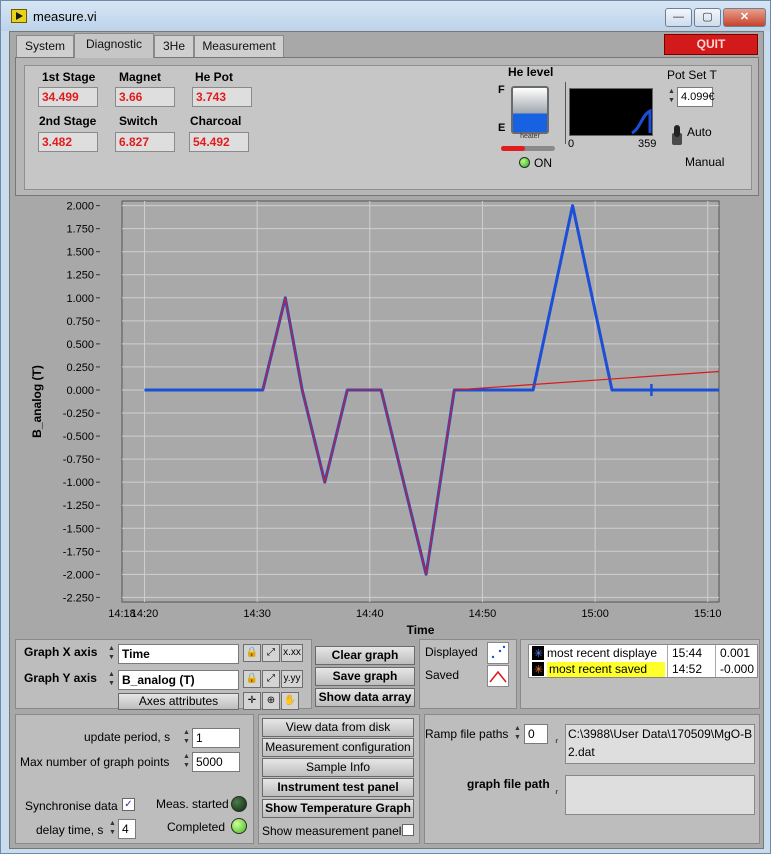 The image size is (771, 854). What do you see at coordinates (708, 614) in the screenshot?
I see `x-tick-label: 15:10` at bounding box center [708, 614].